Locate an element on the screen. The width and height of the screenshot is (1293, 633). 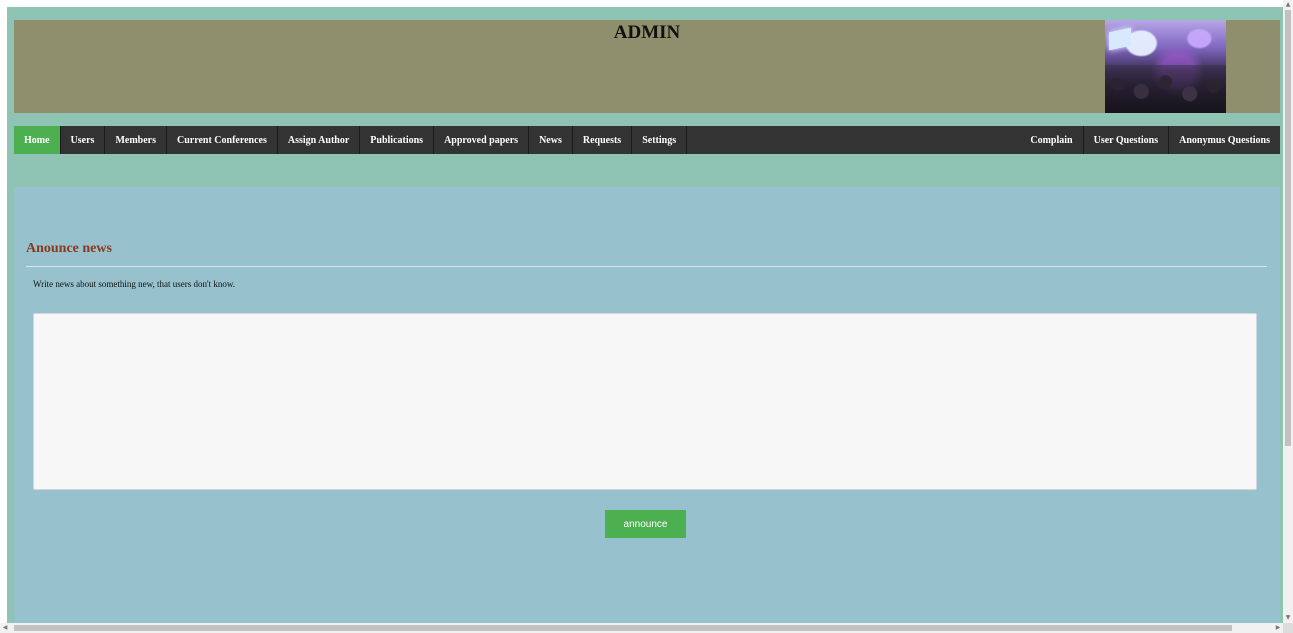
scroll-corner is located at coordinates (1288, 628).